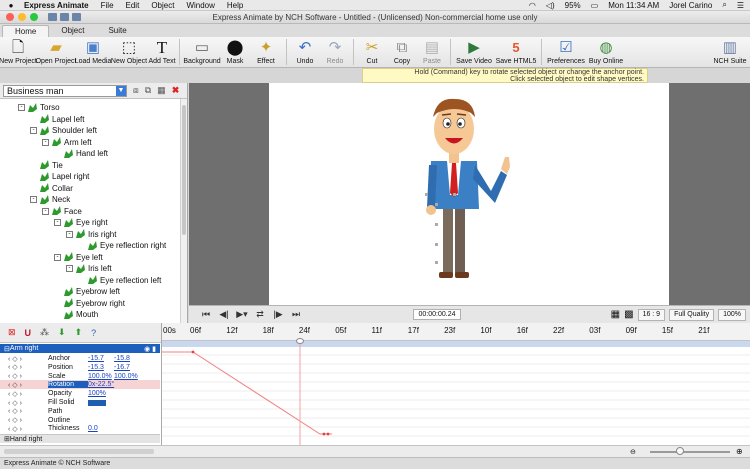 The width and height of the screenshot is (750, 469). Describe the element at coordinates (446, 275) in the screenshot. I see `shoe-left` at that location.